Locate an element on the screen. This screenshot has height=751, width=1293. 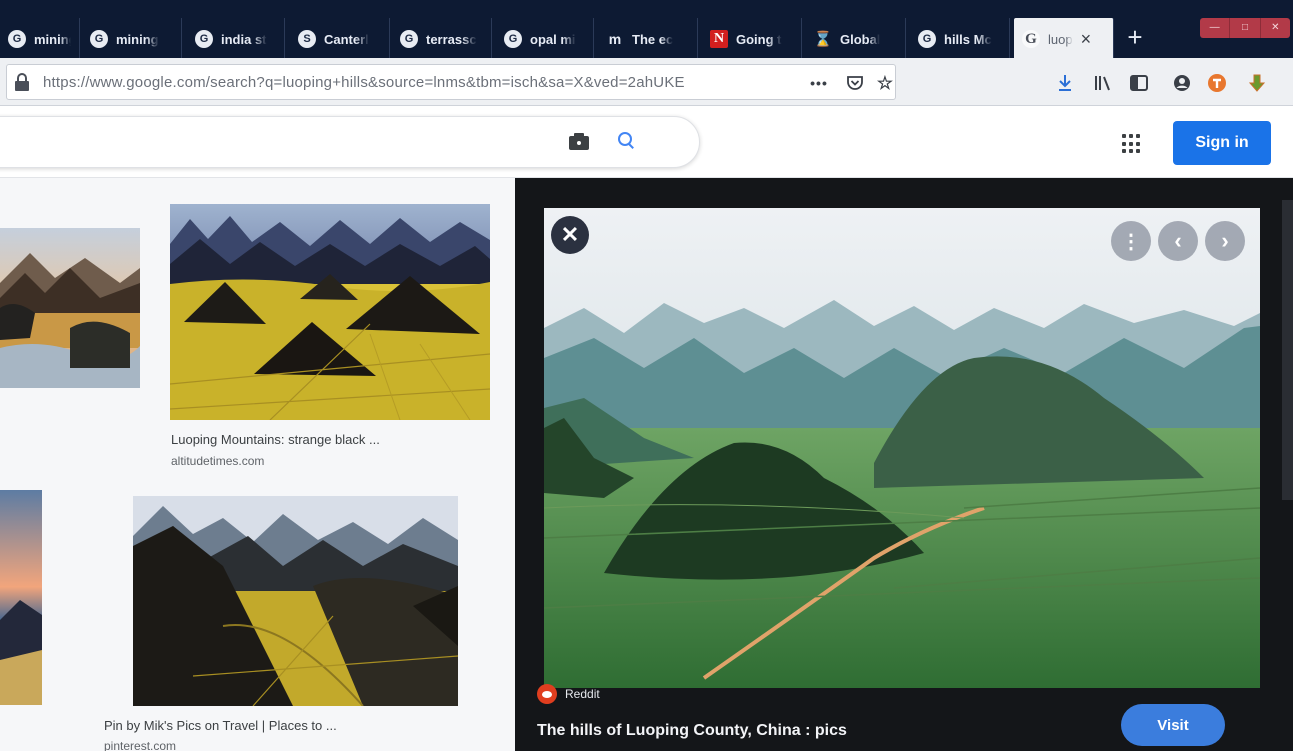
tab-label: The ec is located at coordinates (653, 39).